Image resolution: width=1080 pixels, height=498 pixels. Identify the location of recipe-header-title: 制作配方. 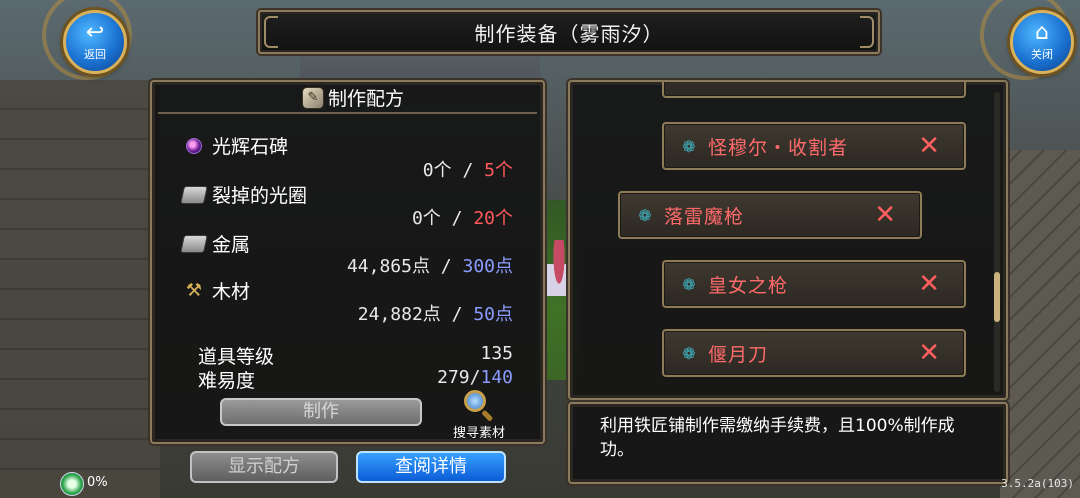
(366, 99).